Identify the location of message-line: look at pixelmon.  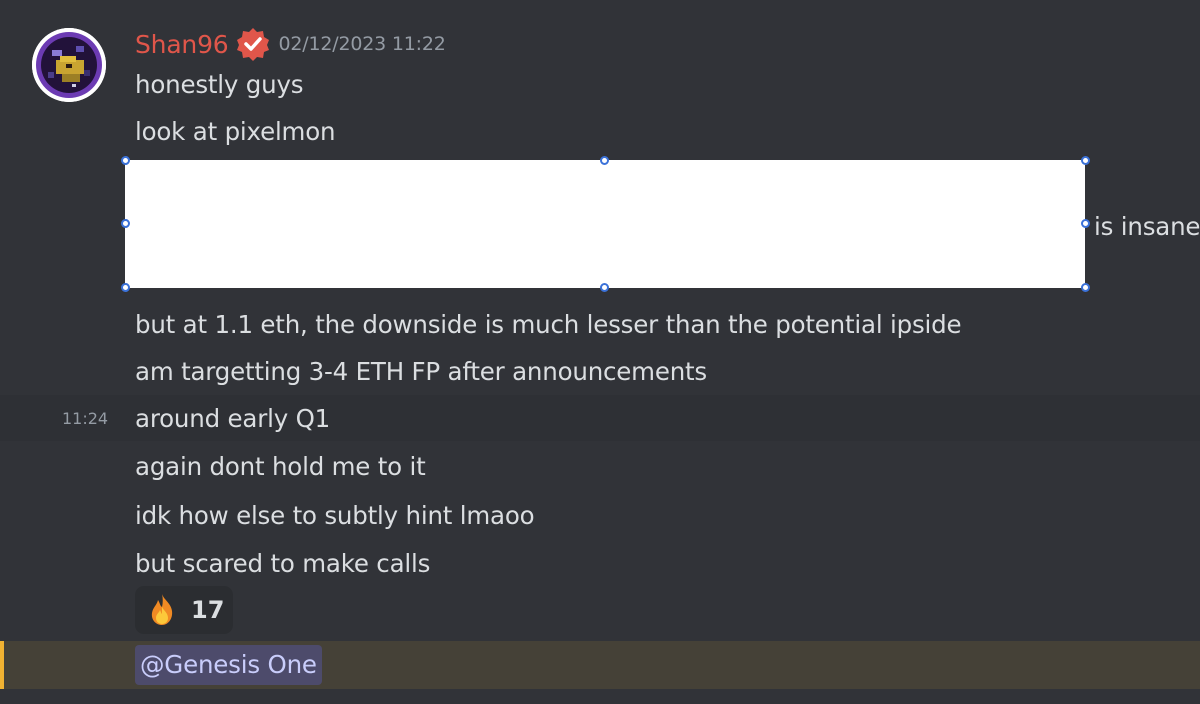
(600, 131).